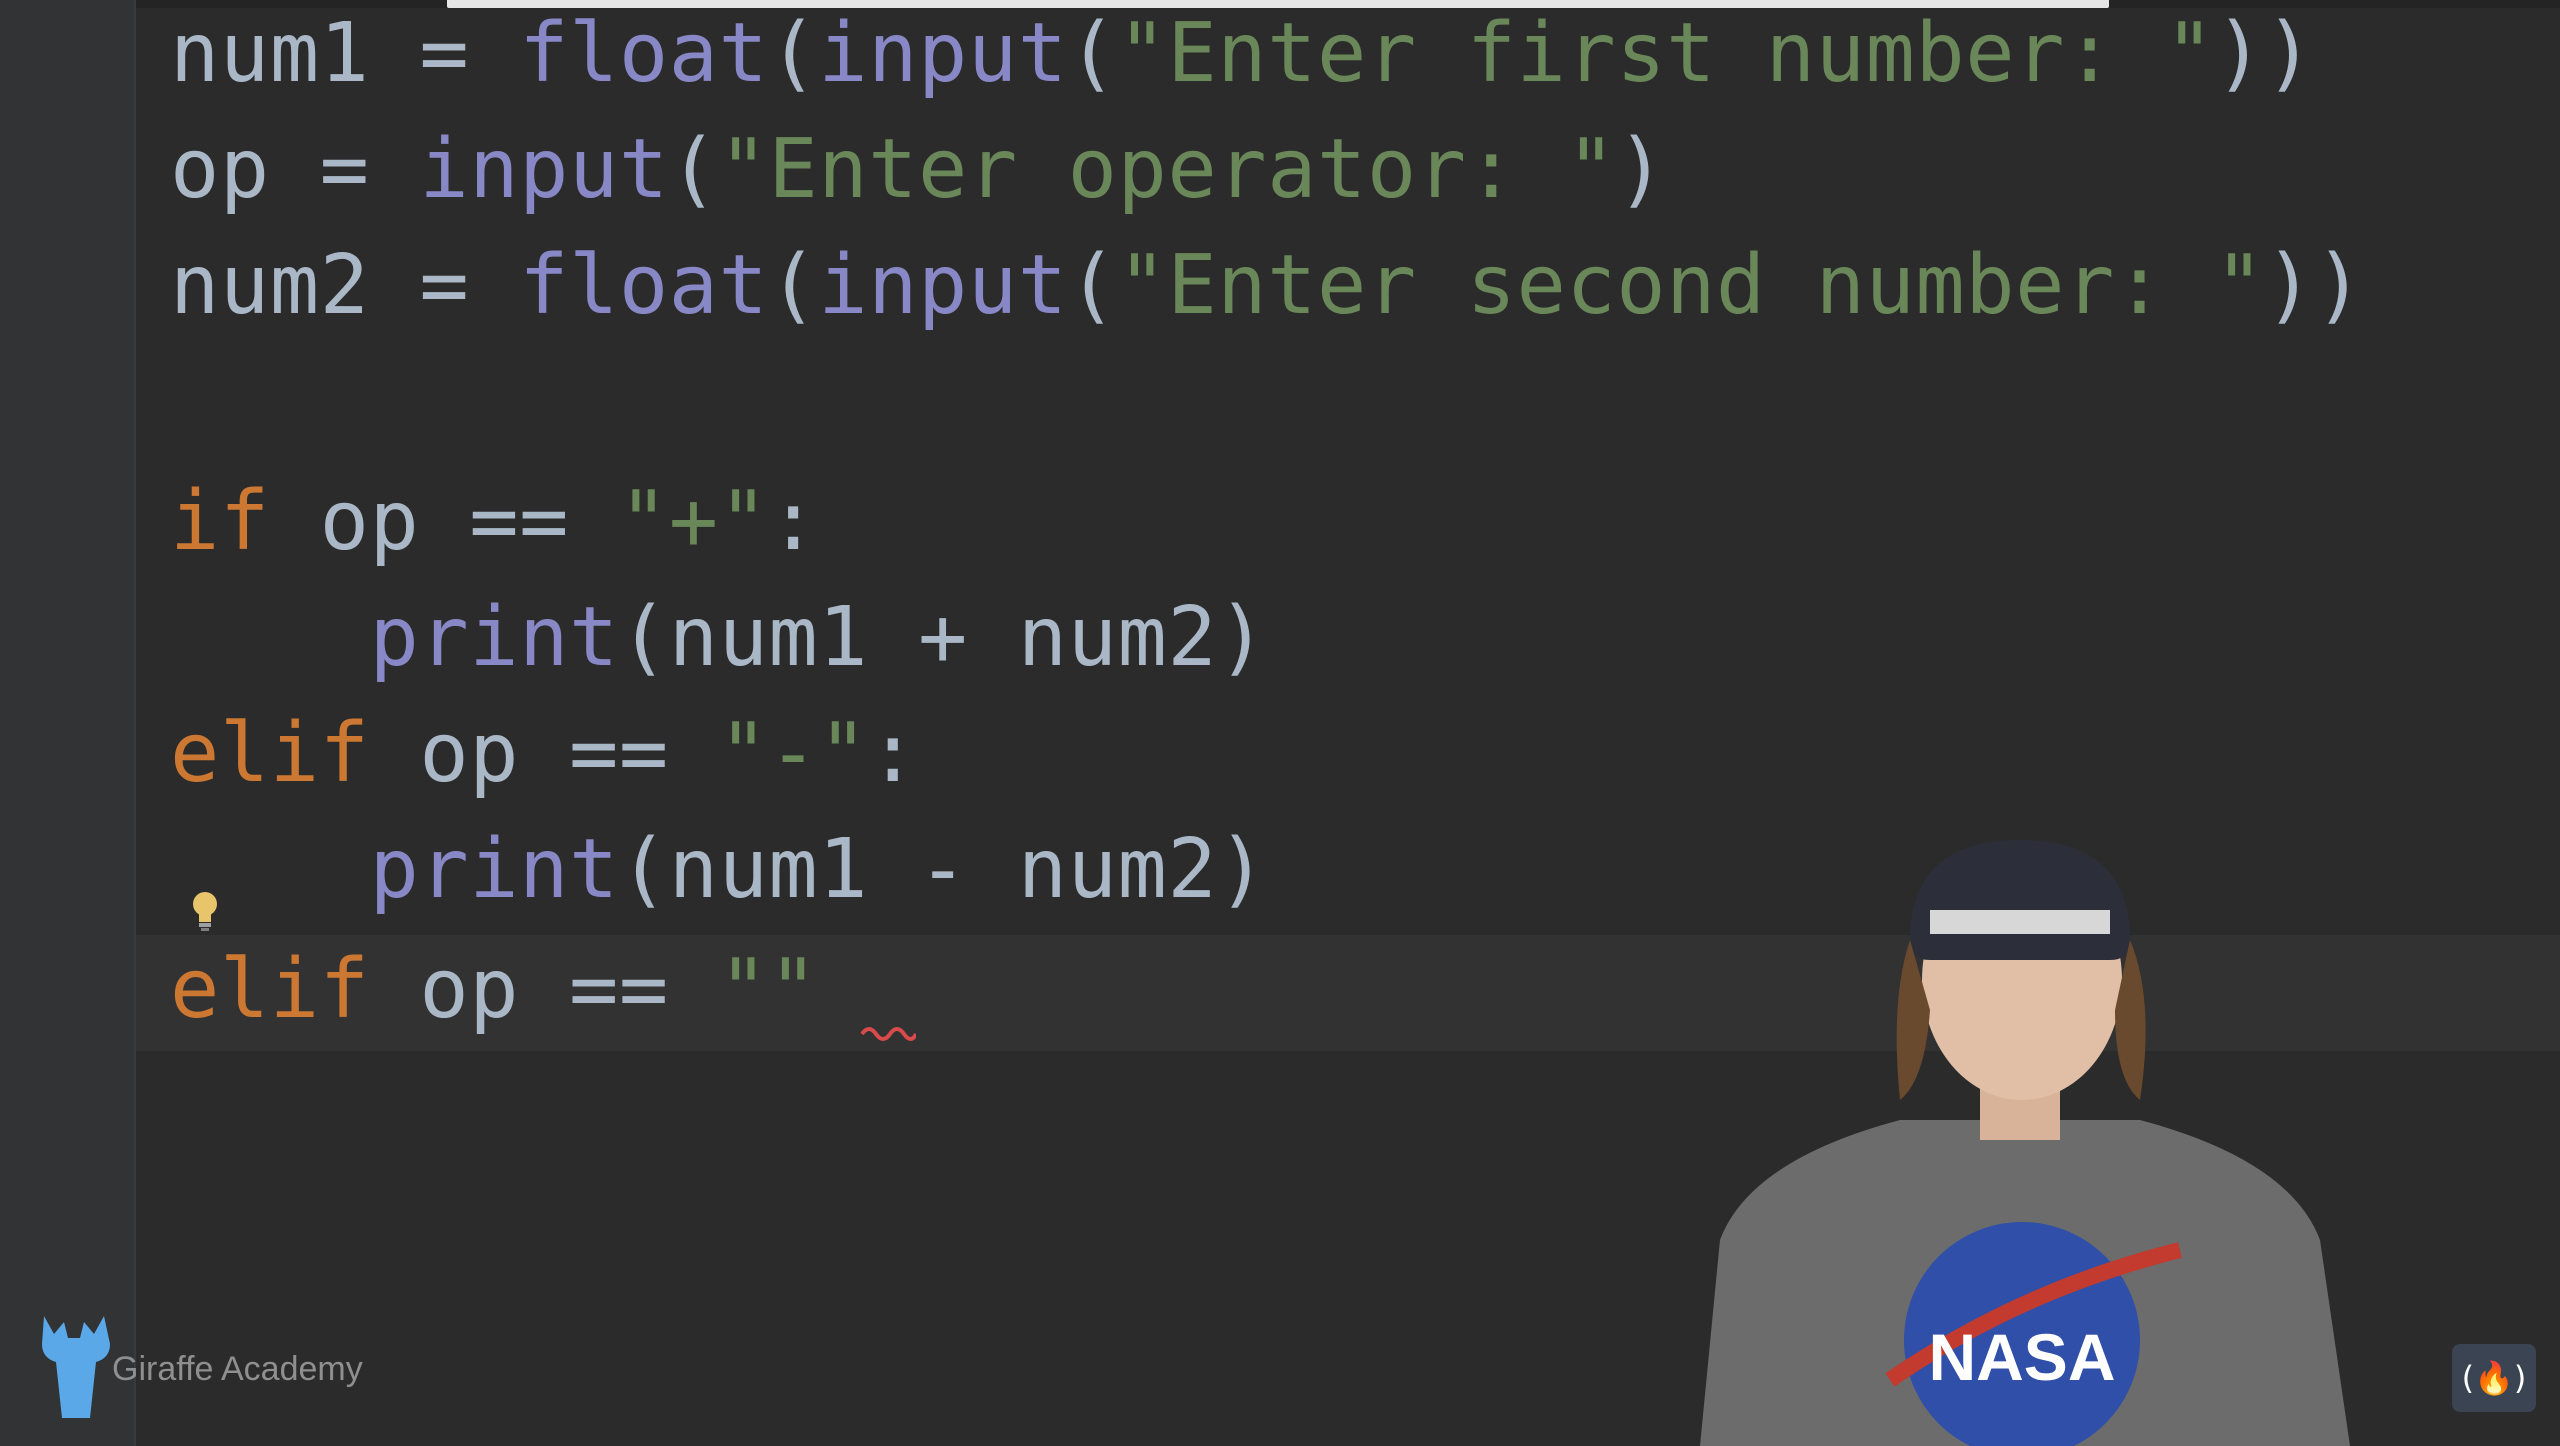 The width and height of the screenshot is (2560, 1446). What do you see at coordinates (220, 521) in the screenshot?
I see `code-token: if` at bounding box center [220, 521].